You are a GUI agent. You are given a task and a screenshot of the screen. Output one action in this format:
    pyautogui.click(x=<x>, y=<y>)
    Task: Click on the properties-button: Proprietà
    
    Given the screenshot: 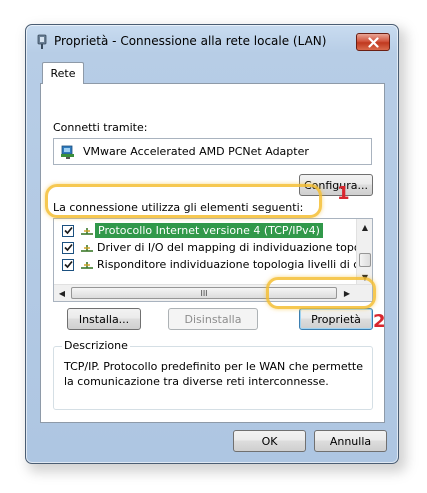 What is the action you would take?
    pyautogui.click(x=336, y=319)
    